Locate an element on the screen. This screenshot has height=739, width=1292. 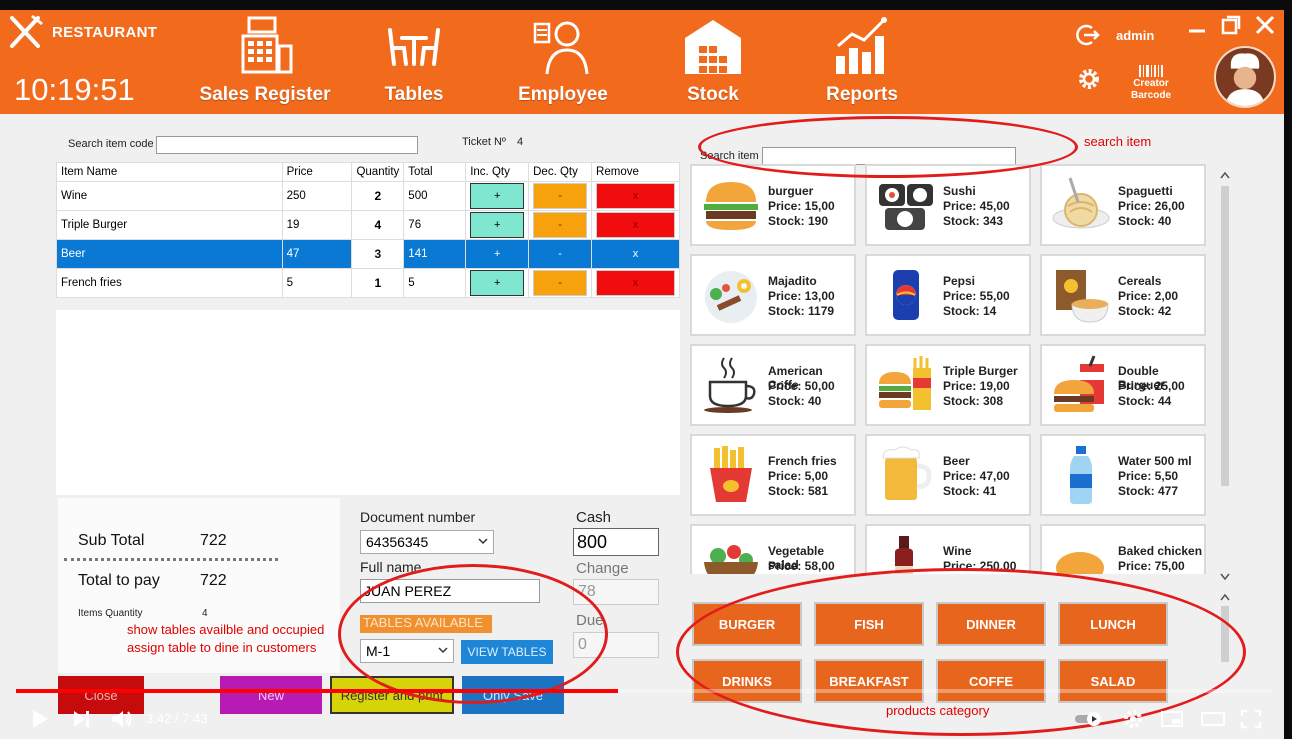
gear-icon is located at coordinates (1089, 79).